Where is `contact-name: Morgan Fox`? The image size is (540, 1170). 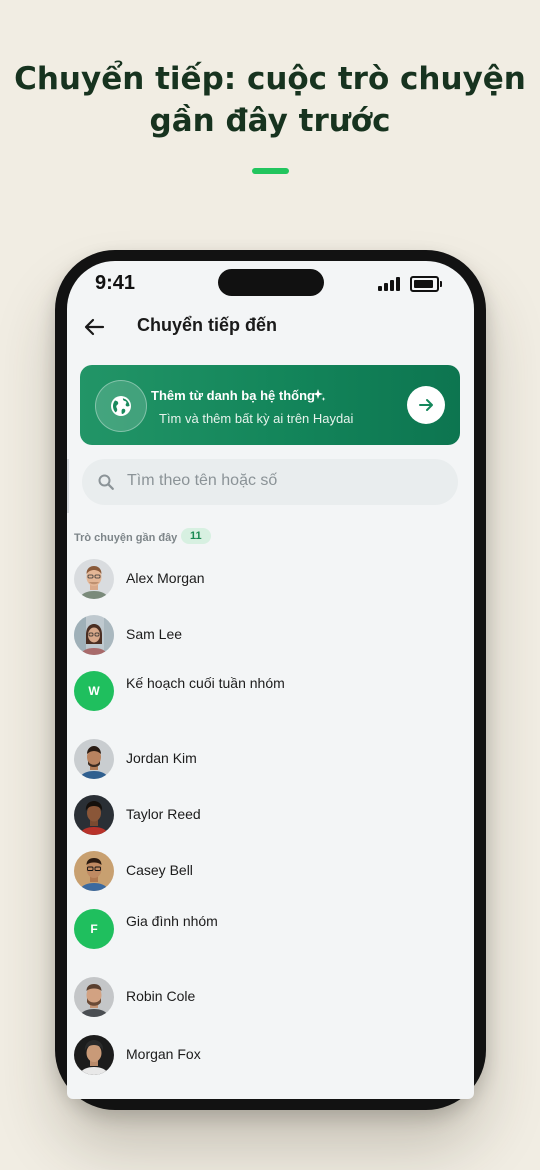
contact-name: Morgan Fox is located at coordinates (163, 1054).